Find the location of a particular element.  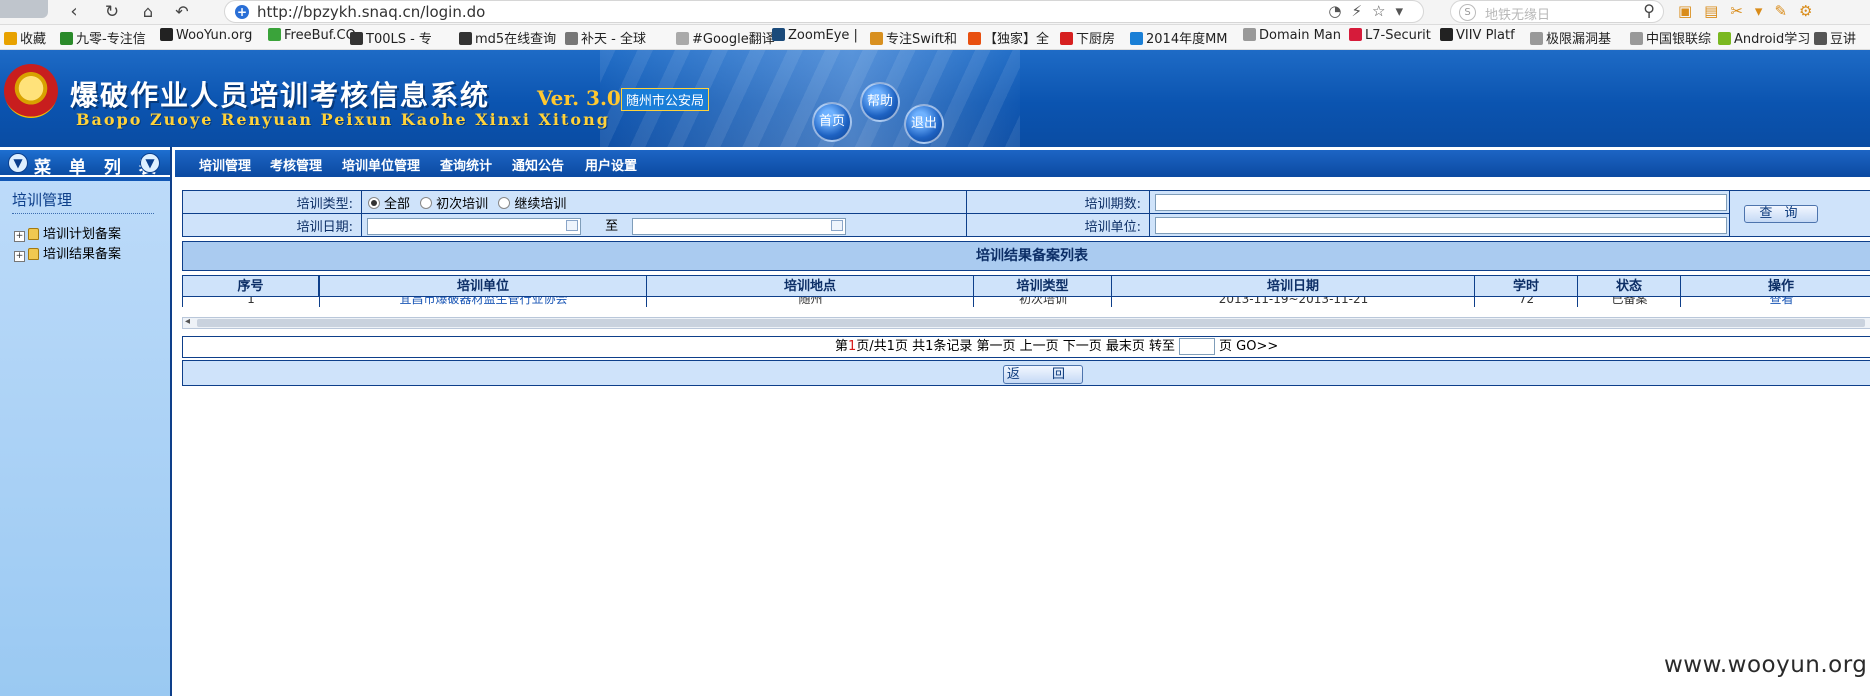

bookmark-label: Domain Man is located at coordinates (1300, 35).